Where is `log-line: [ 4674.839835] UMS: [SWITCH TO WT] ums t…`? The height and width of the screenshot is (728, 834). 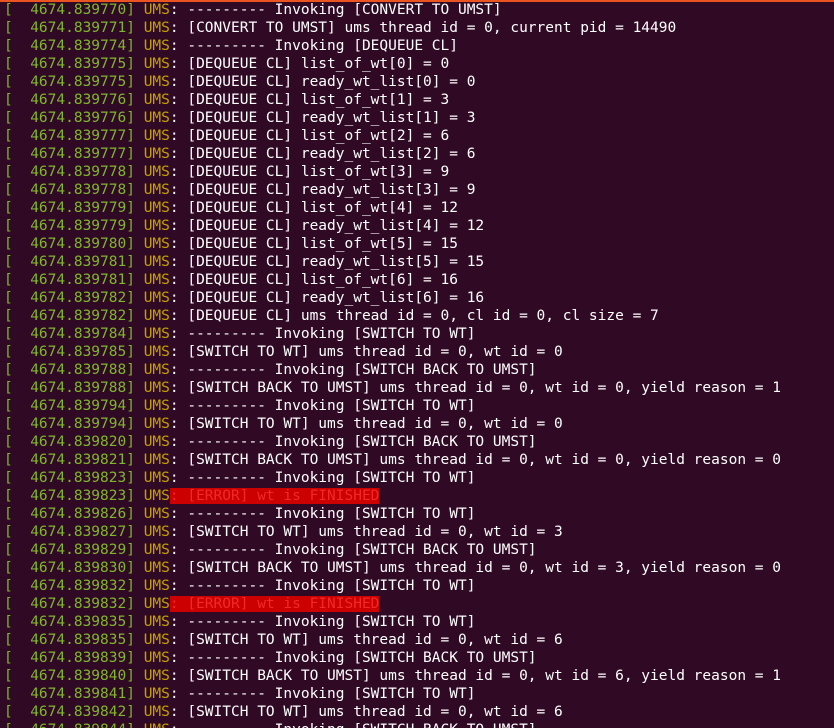
log-line: [ 4674.839835] UMS: [SWITCH TO WT] ums t… is located at coordinates (392, 640).